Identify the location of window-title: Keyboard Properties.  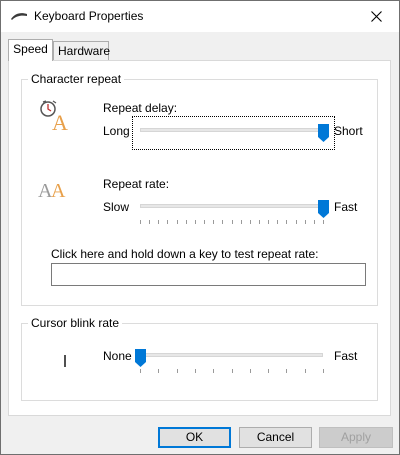
(89, 16).